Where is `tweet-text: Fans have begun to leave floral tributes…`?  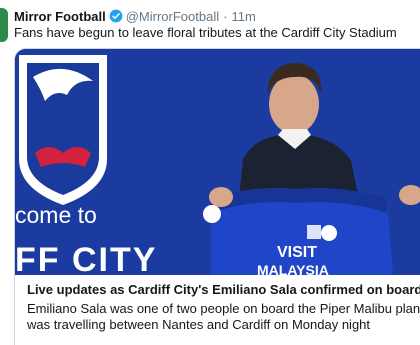 tweet-text: Fans have begun to leave floral tributes… is located at coordinates (205, 32).